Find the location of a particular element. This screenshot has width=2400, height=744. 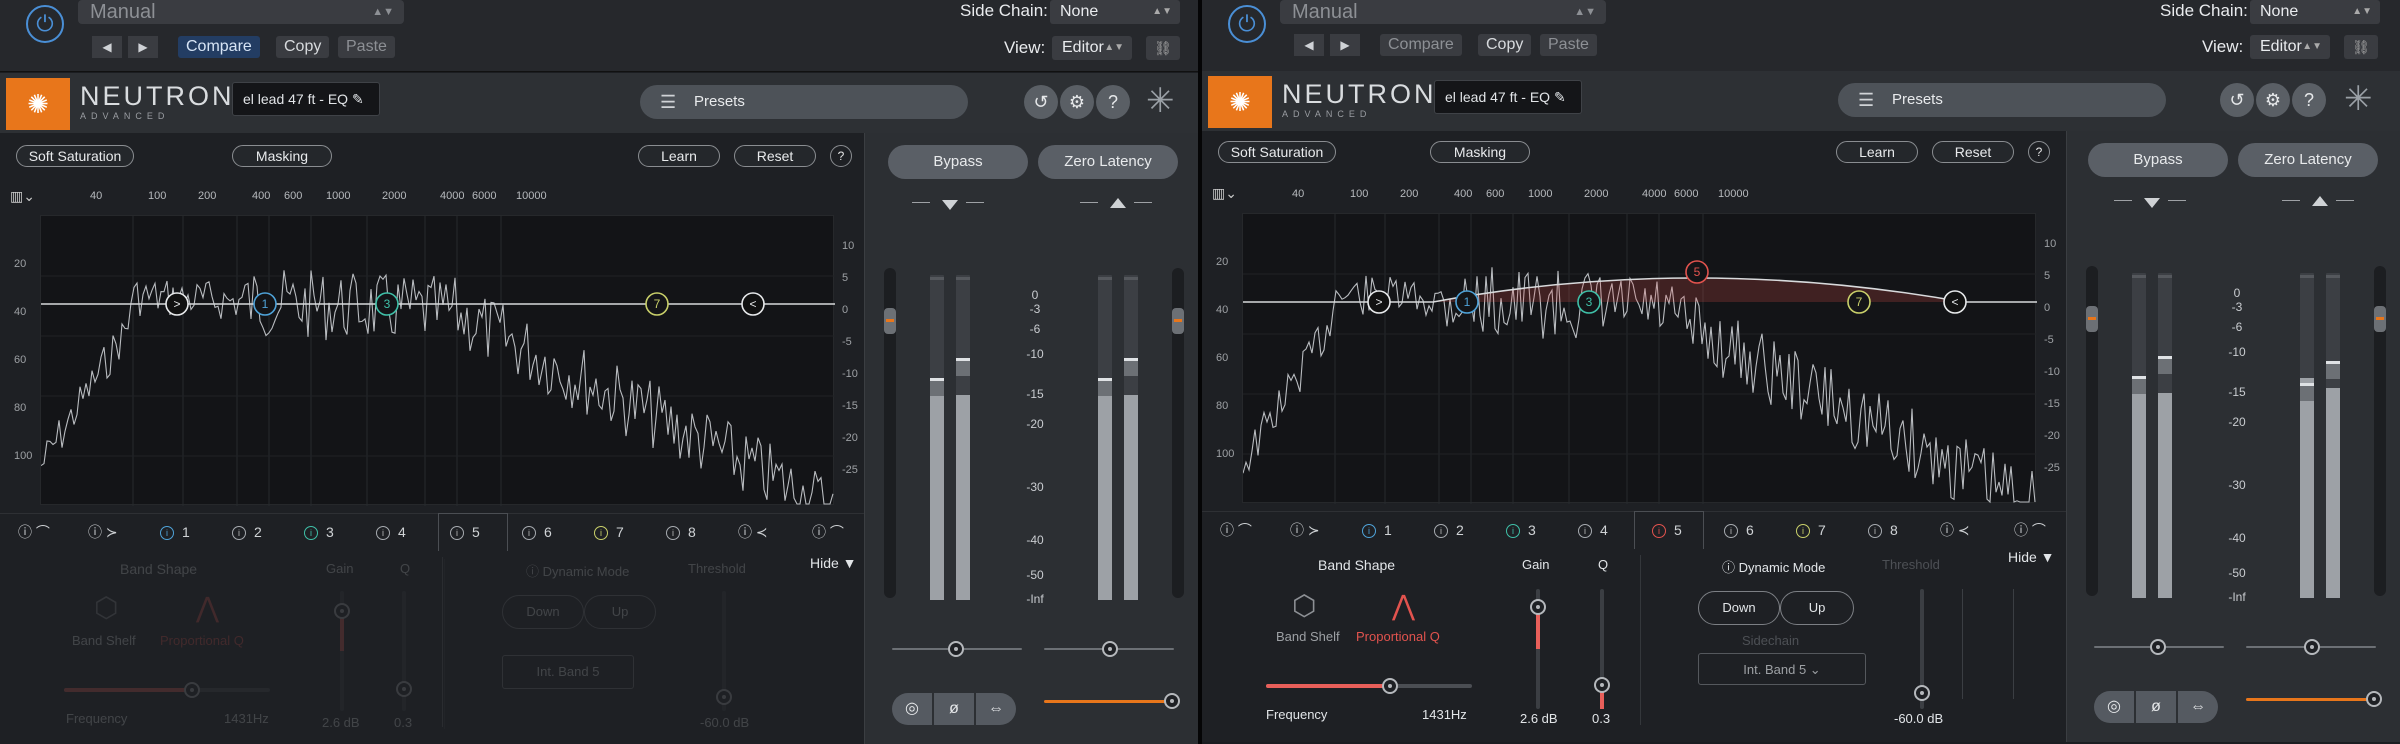

preset-dropdown: Manual ▲▼ is located at coordinates (241, 12).